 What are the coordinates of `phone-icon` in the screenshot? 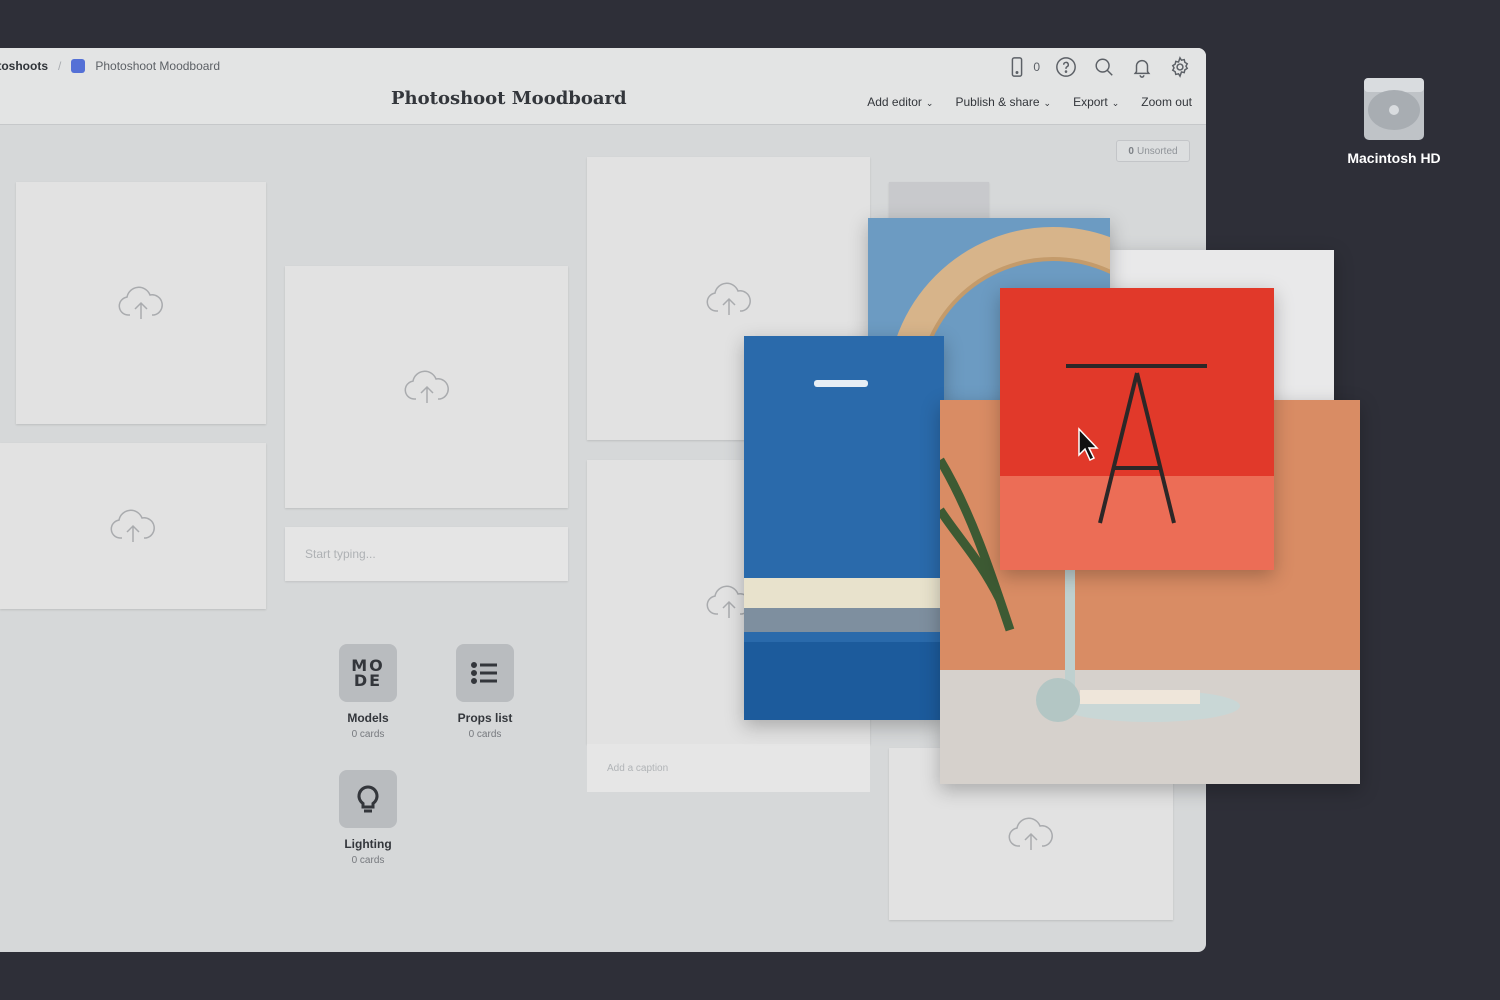 It's located at (1017, 67).